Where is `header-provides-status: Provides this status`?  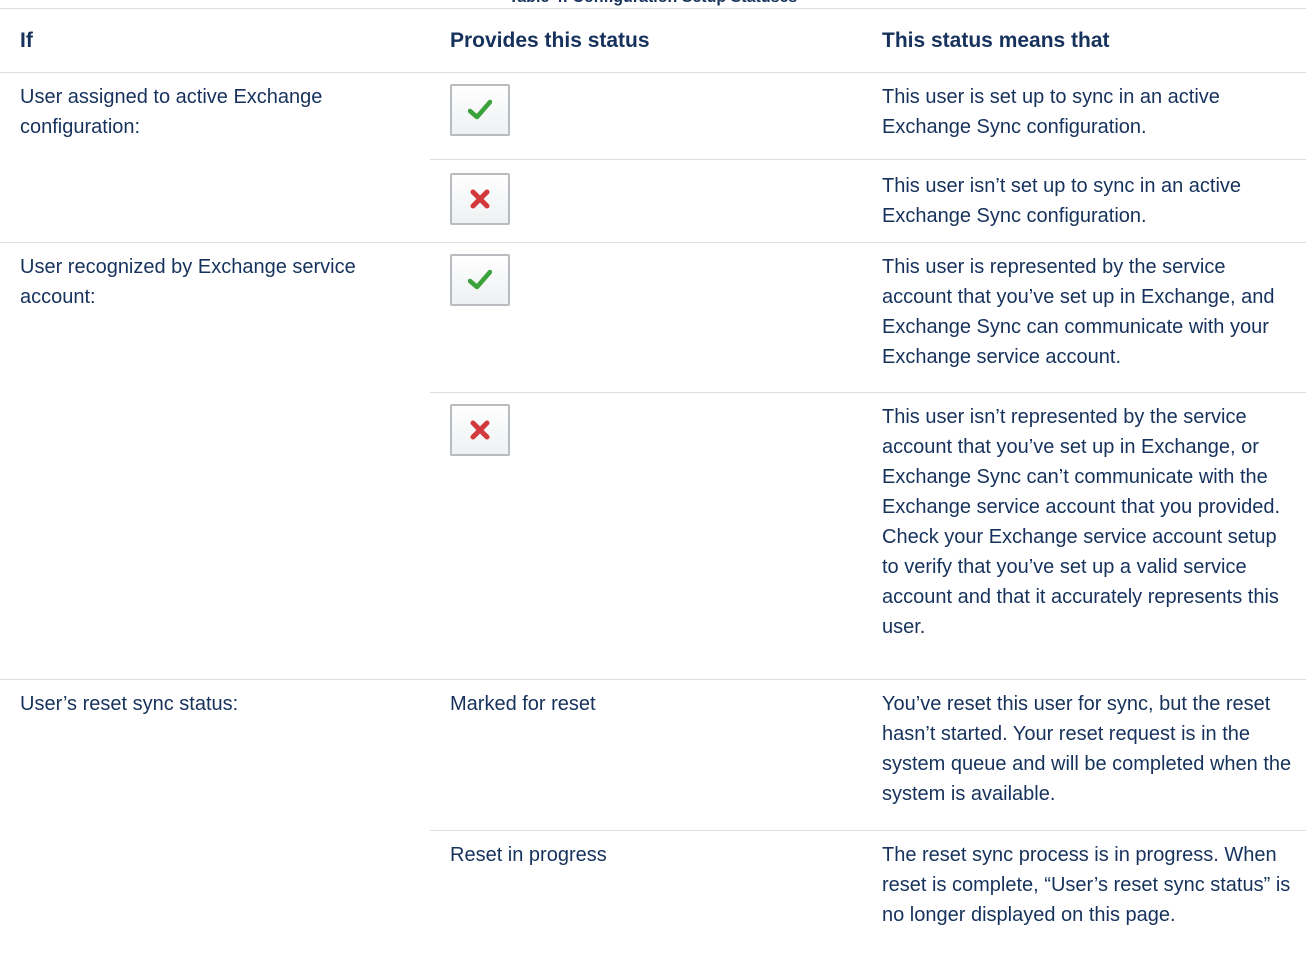
header-provides-status: Provides this status is located at coordinates (646, 40).